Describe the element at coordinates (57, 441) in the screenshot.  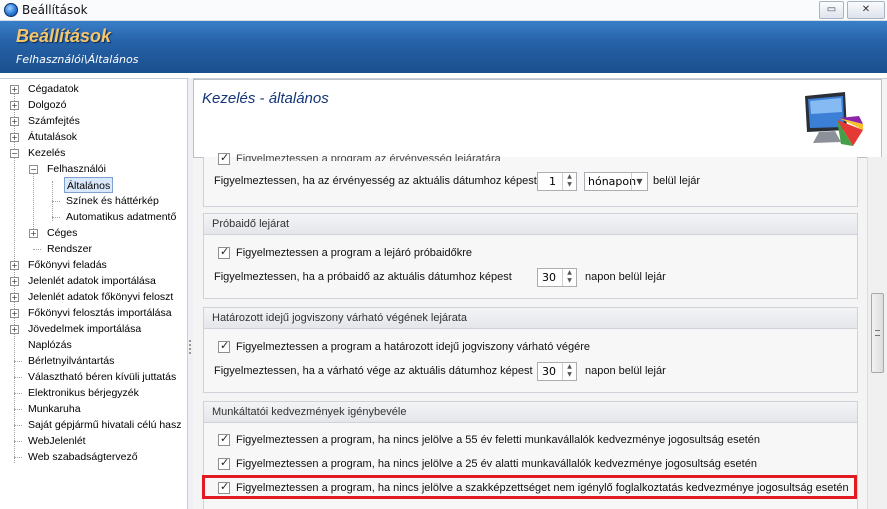
I see `tree-item-webjelenlet: WebJelenlét` at that location.